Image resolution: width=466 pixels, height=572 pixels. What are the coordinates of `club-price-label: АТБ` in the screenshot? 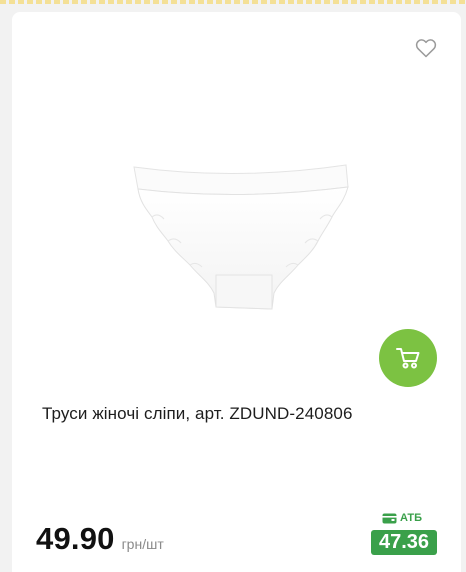 It's located at (402, 518).